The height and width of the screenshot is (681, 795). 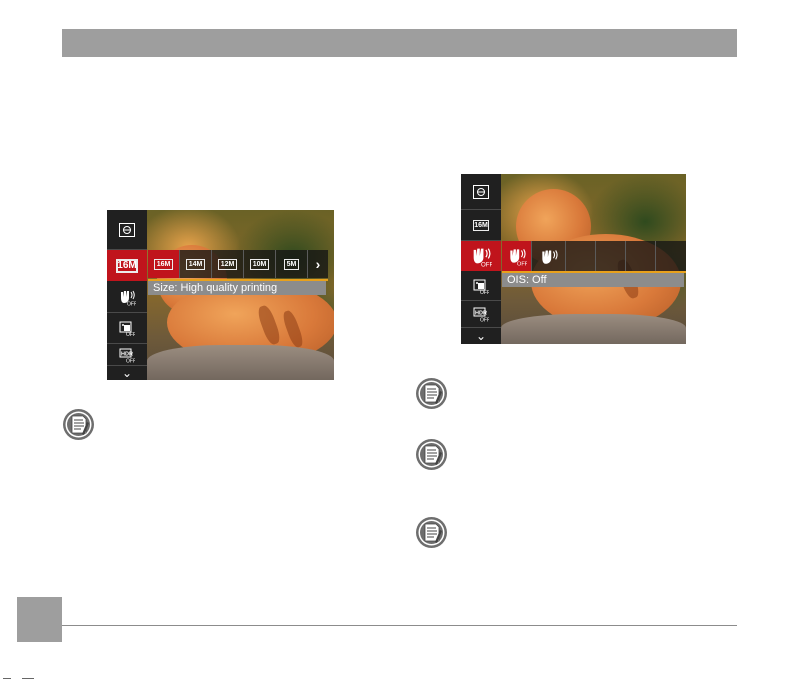 I want to click on footer-rule, so click(x=399, y=625).